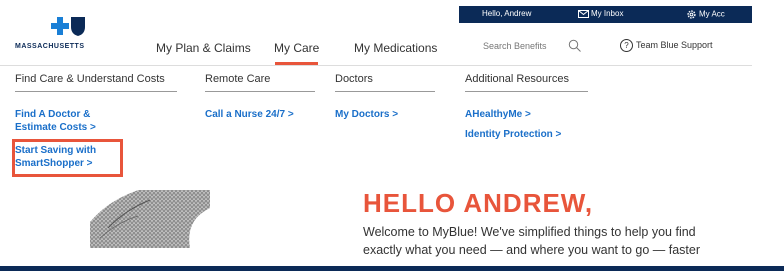 This screenshot has height=271, width=784. I want to click on support-label: Team Blue Support, so click(674, 44).